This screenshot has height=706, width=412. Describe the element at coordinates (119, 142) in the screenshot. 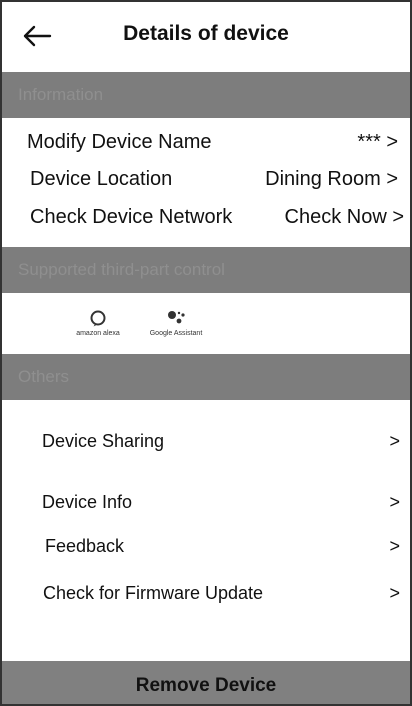

I see `row-label: Modify Device Name` at that location.